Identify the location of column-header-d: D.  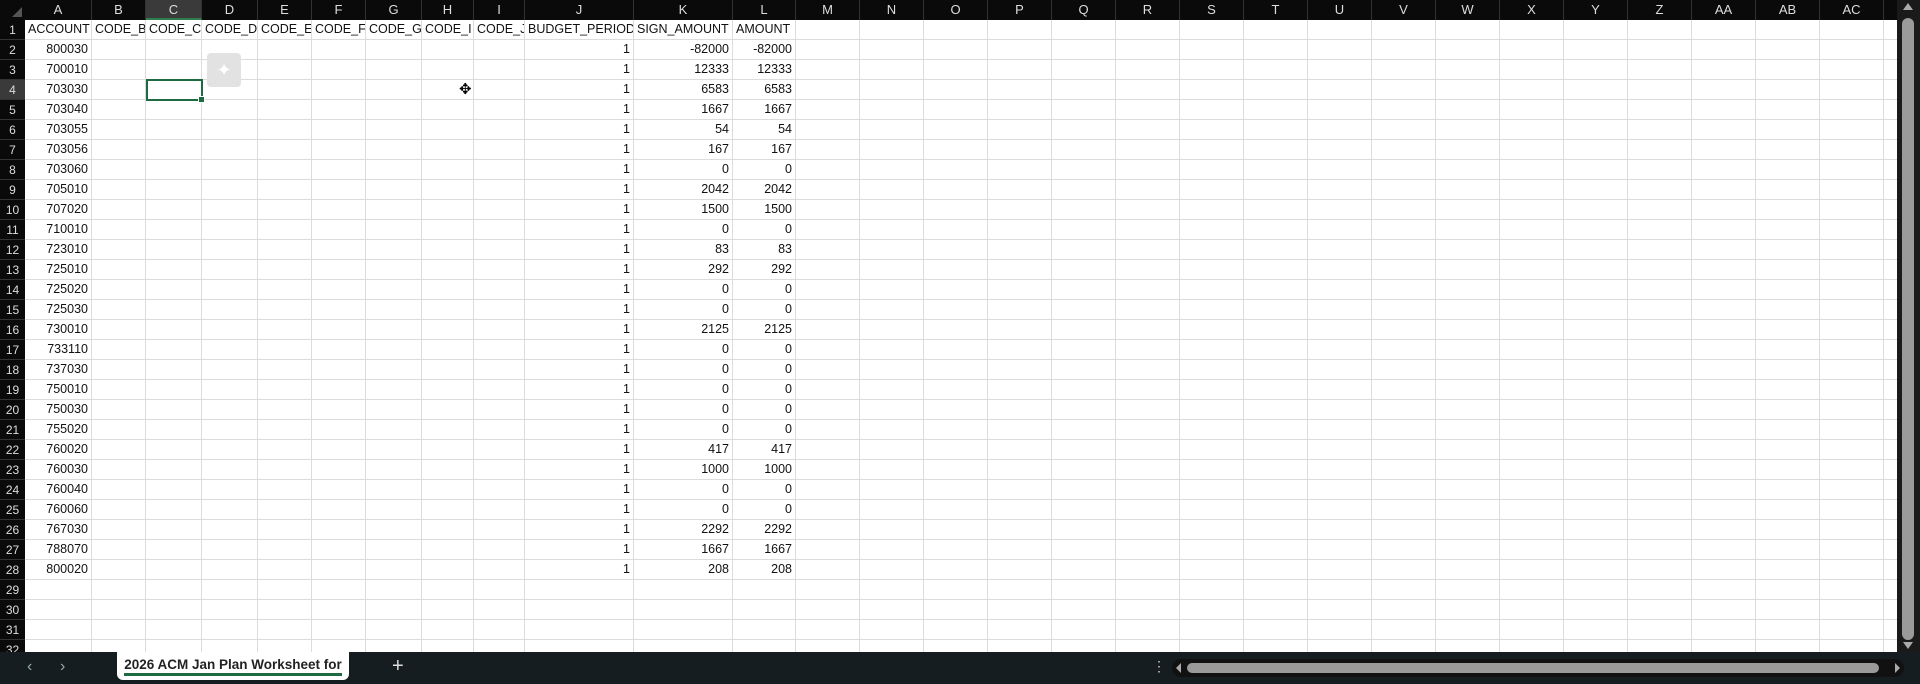
(230, 10).